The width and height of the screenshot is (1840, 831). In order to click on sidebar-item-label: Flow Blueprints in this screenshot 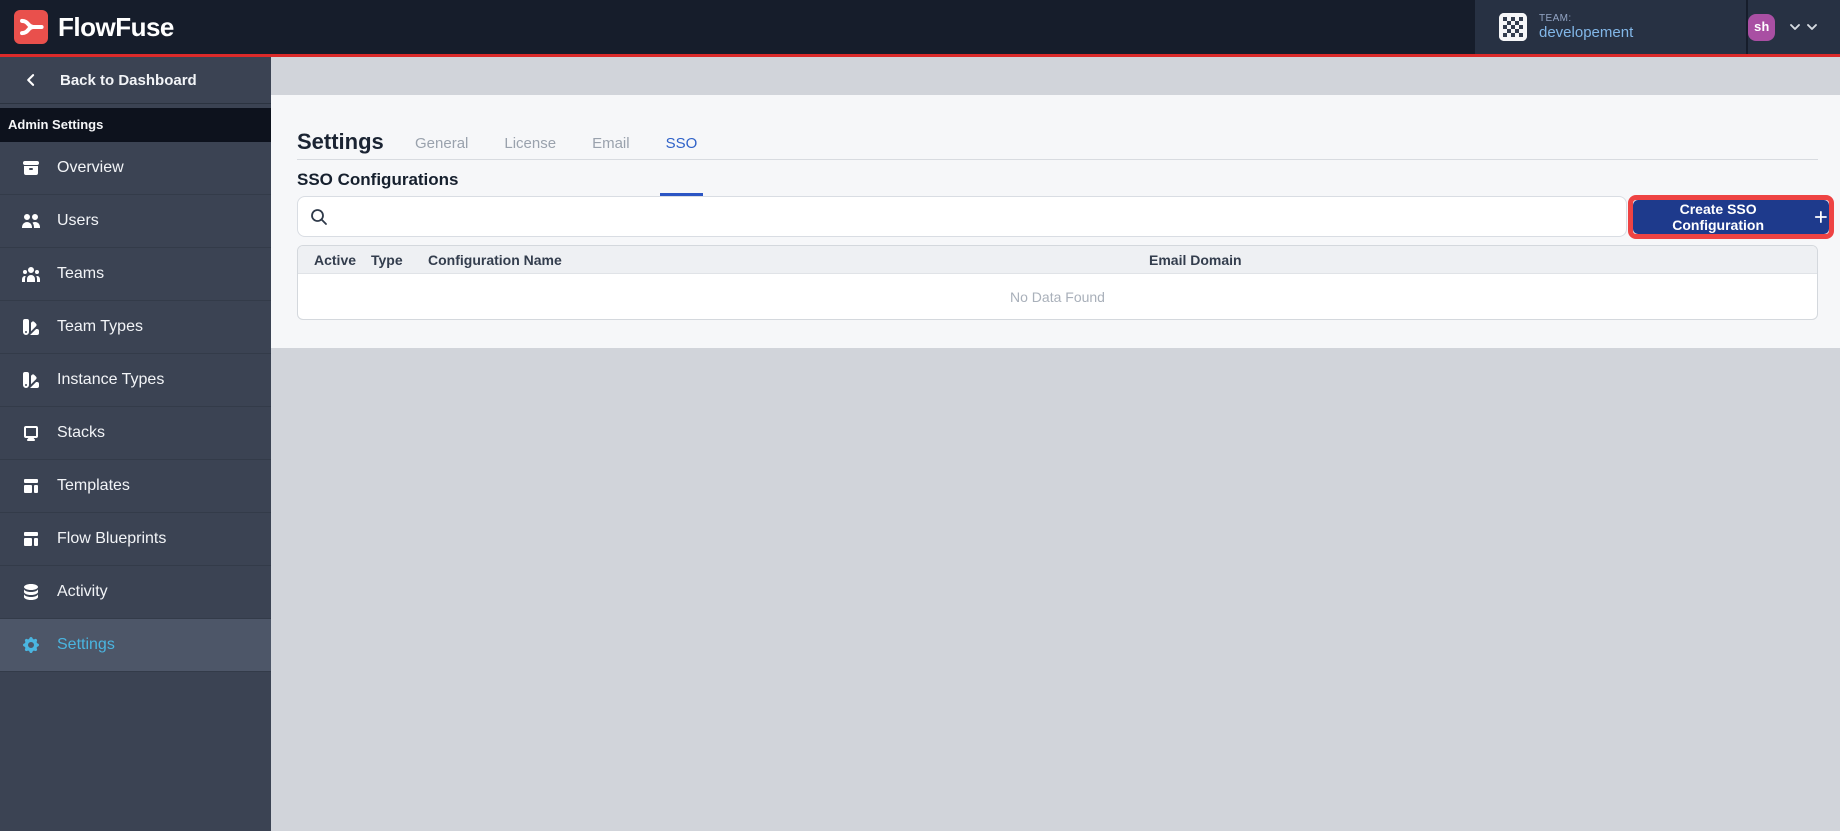, I will do `click(112, 538)`.